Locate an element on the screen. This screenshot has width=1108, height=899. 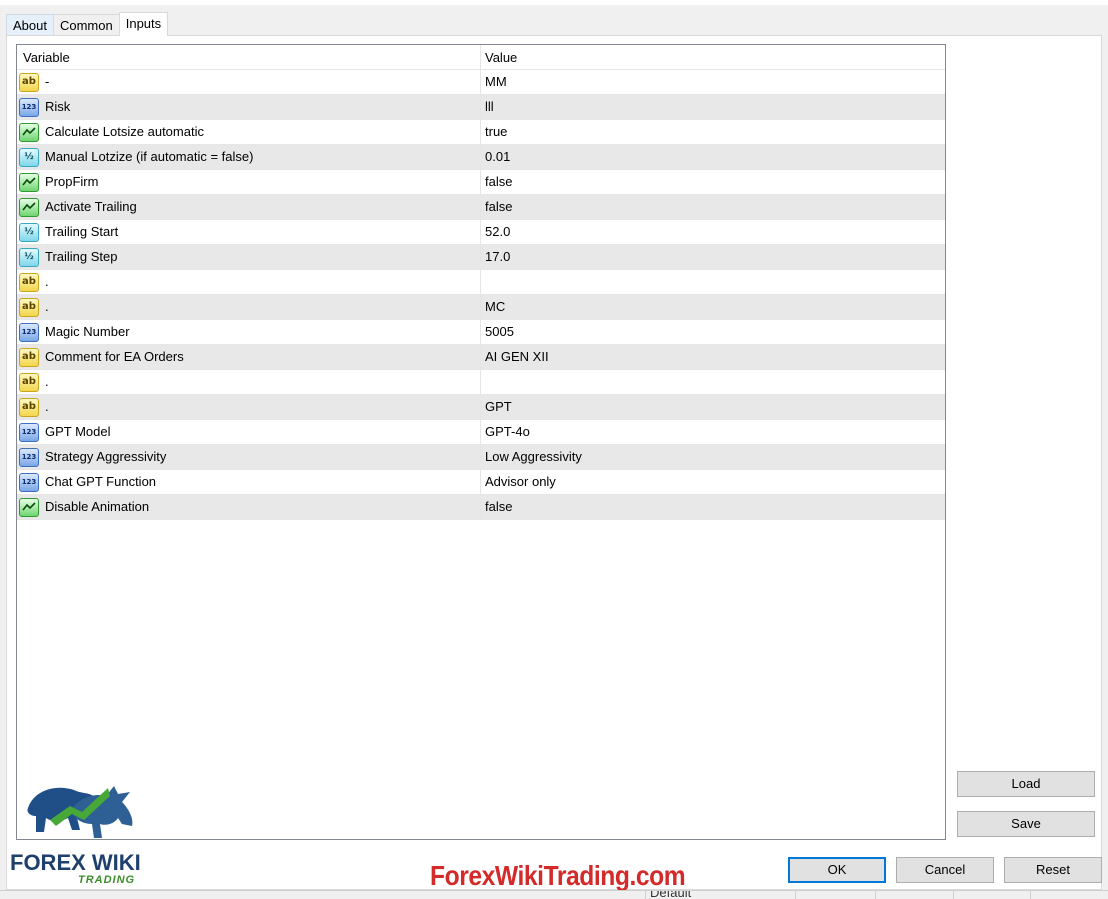
variable-cell: ½ Trailing Step is located at coordinates (249, 257).